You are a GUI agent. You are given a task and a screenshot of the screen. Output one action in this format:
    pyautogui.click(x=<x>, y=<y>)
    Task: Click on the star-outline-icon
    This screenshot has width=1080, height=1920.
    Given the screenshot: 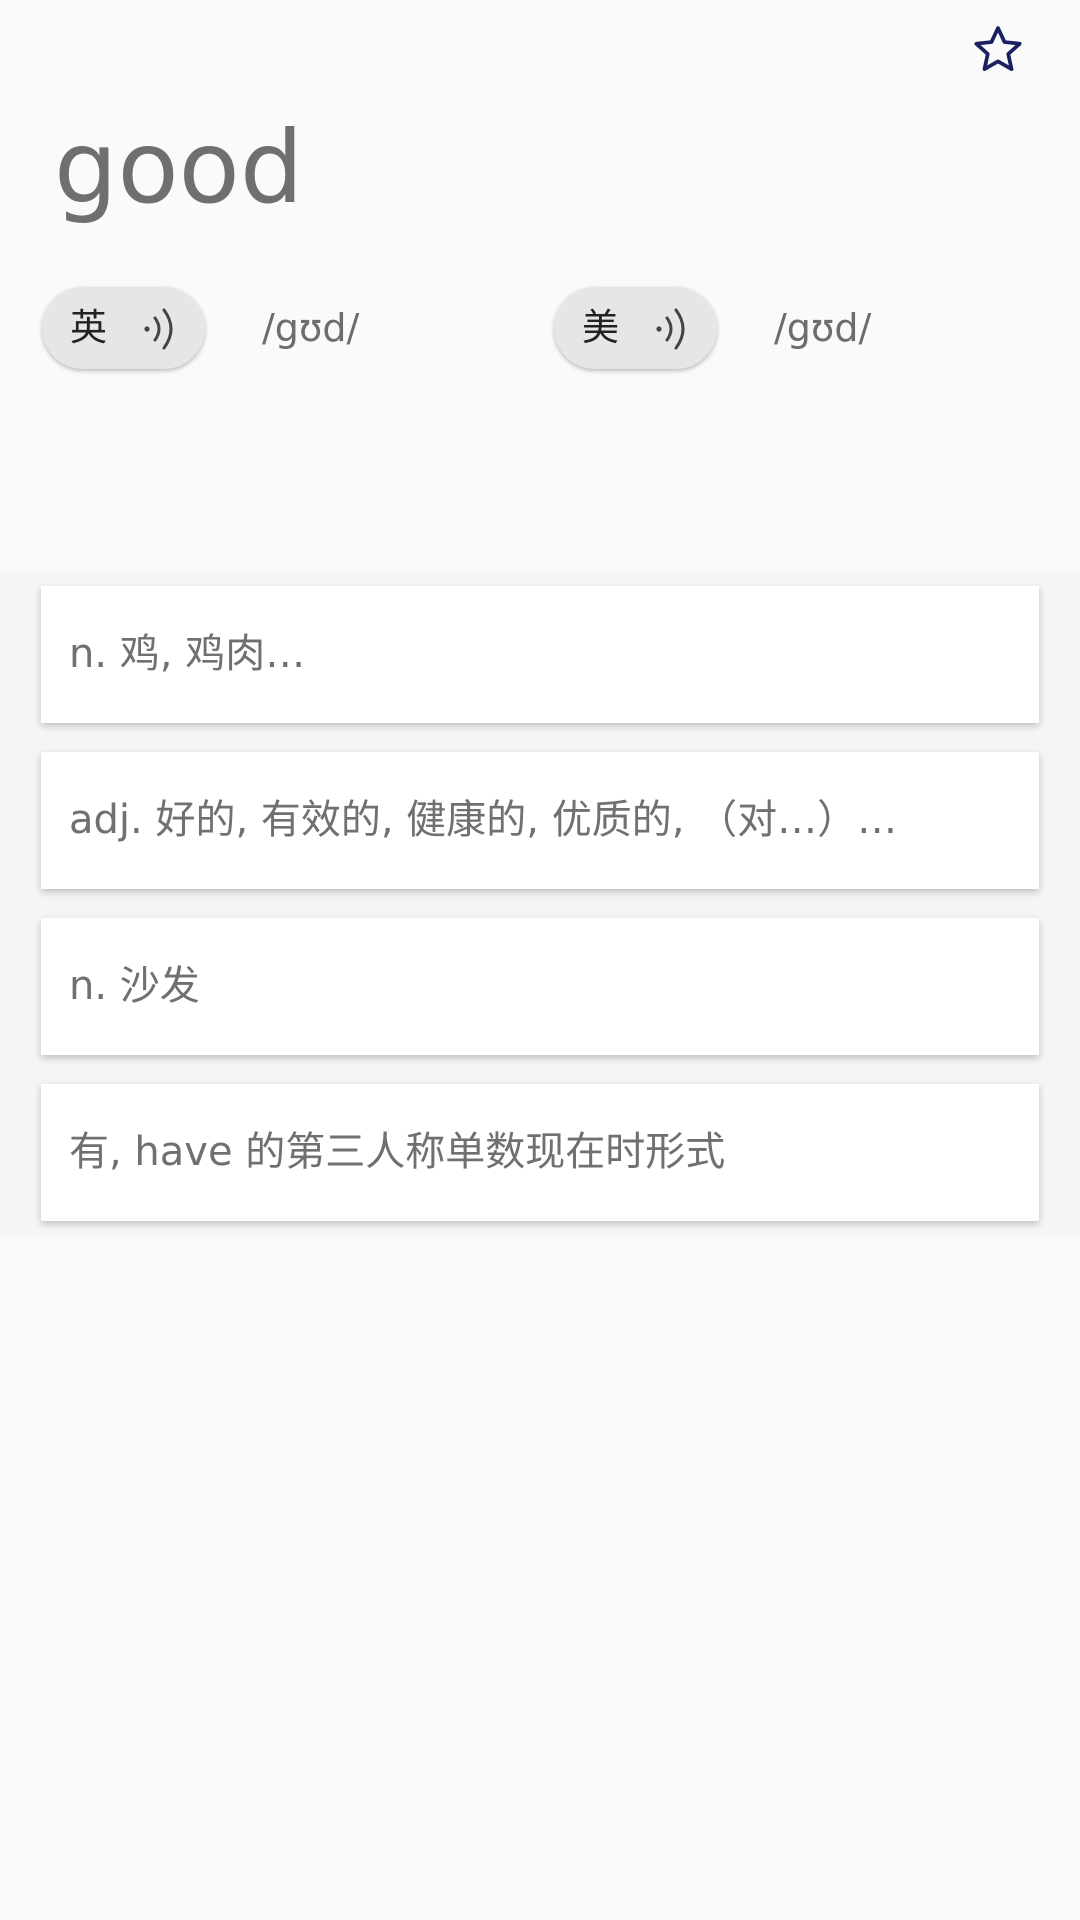 What is the action you would take?
    pyautogui.click(x=998, y=48)
    